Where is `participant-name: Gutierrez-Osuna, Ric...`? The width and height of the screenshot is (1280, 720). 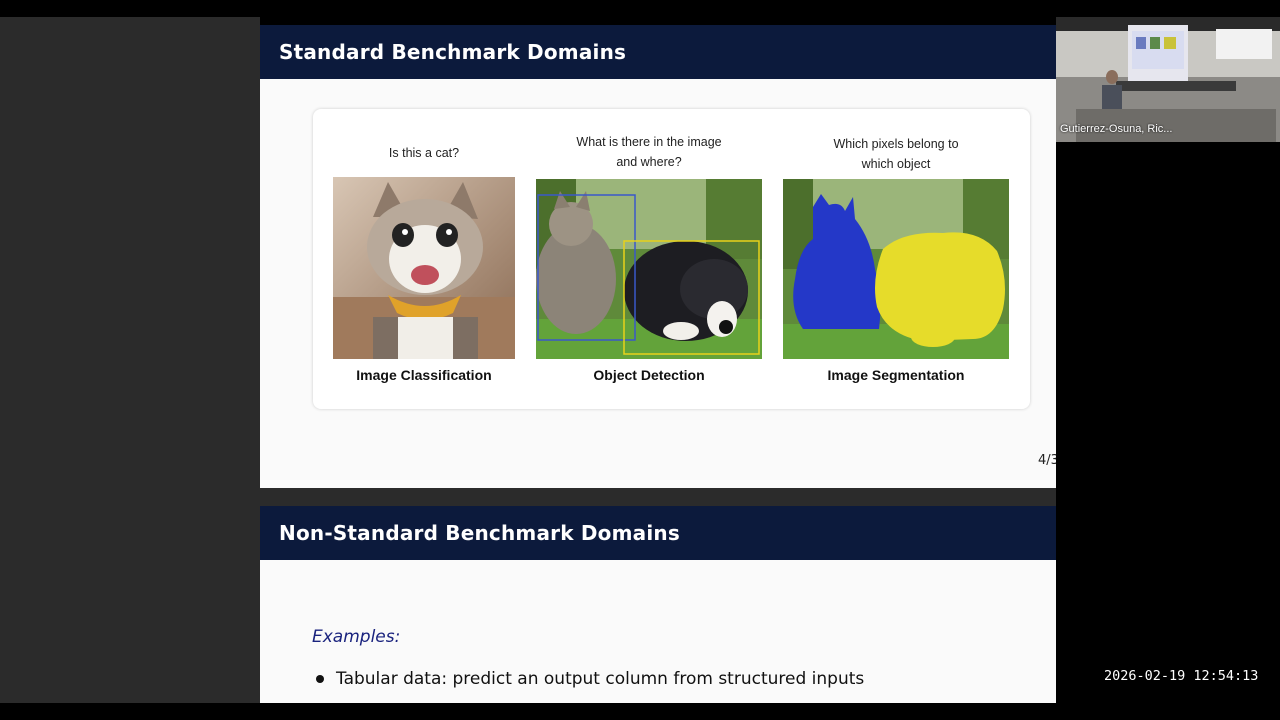 participant-name: Gutierrez-Osuna, Ric... is located at coordinates (1116, 129).